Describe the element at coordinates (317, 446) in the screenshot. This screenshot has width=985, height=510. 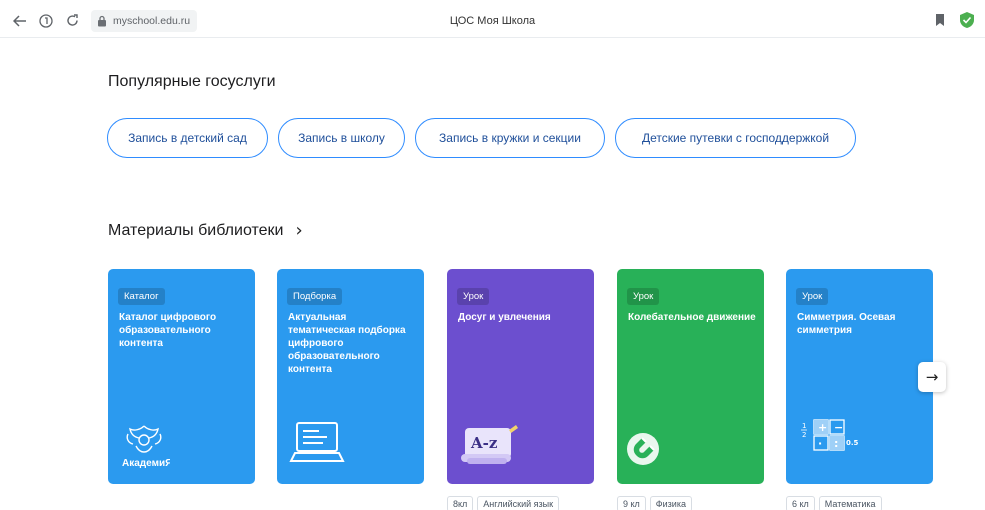
I see `laptop-icon` at that location.